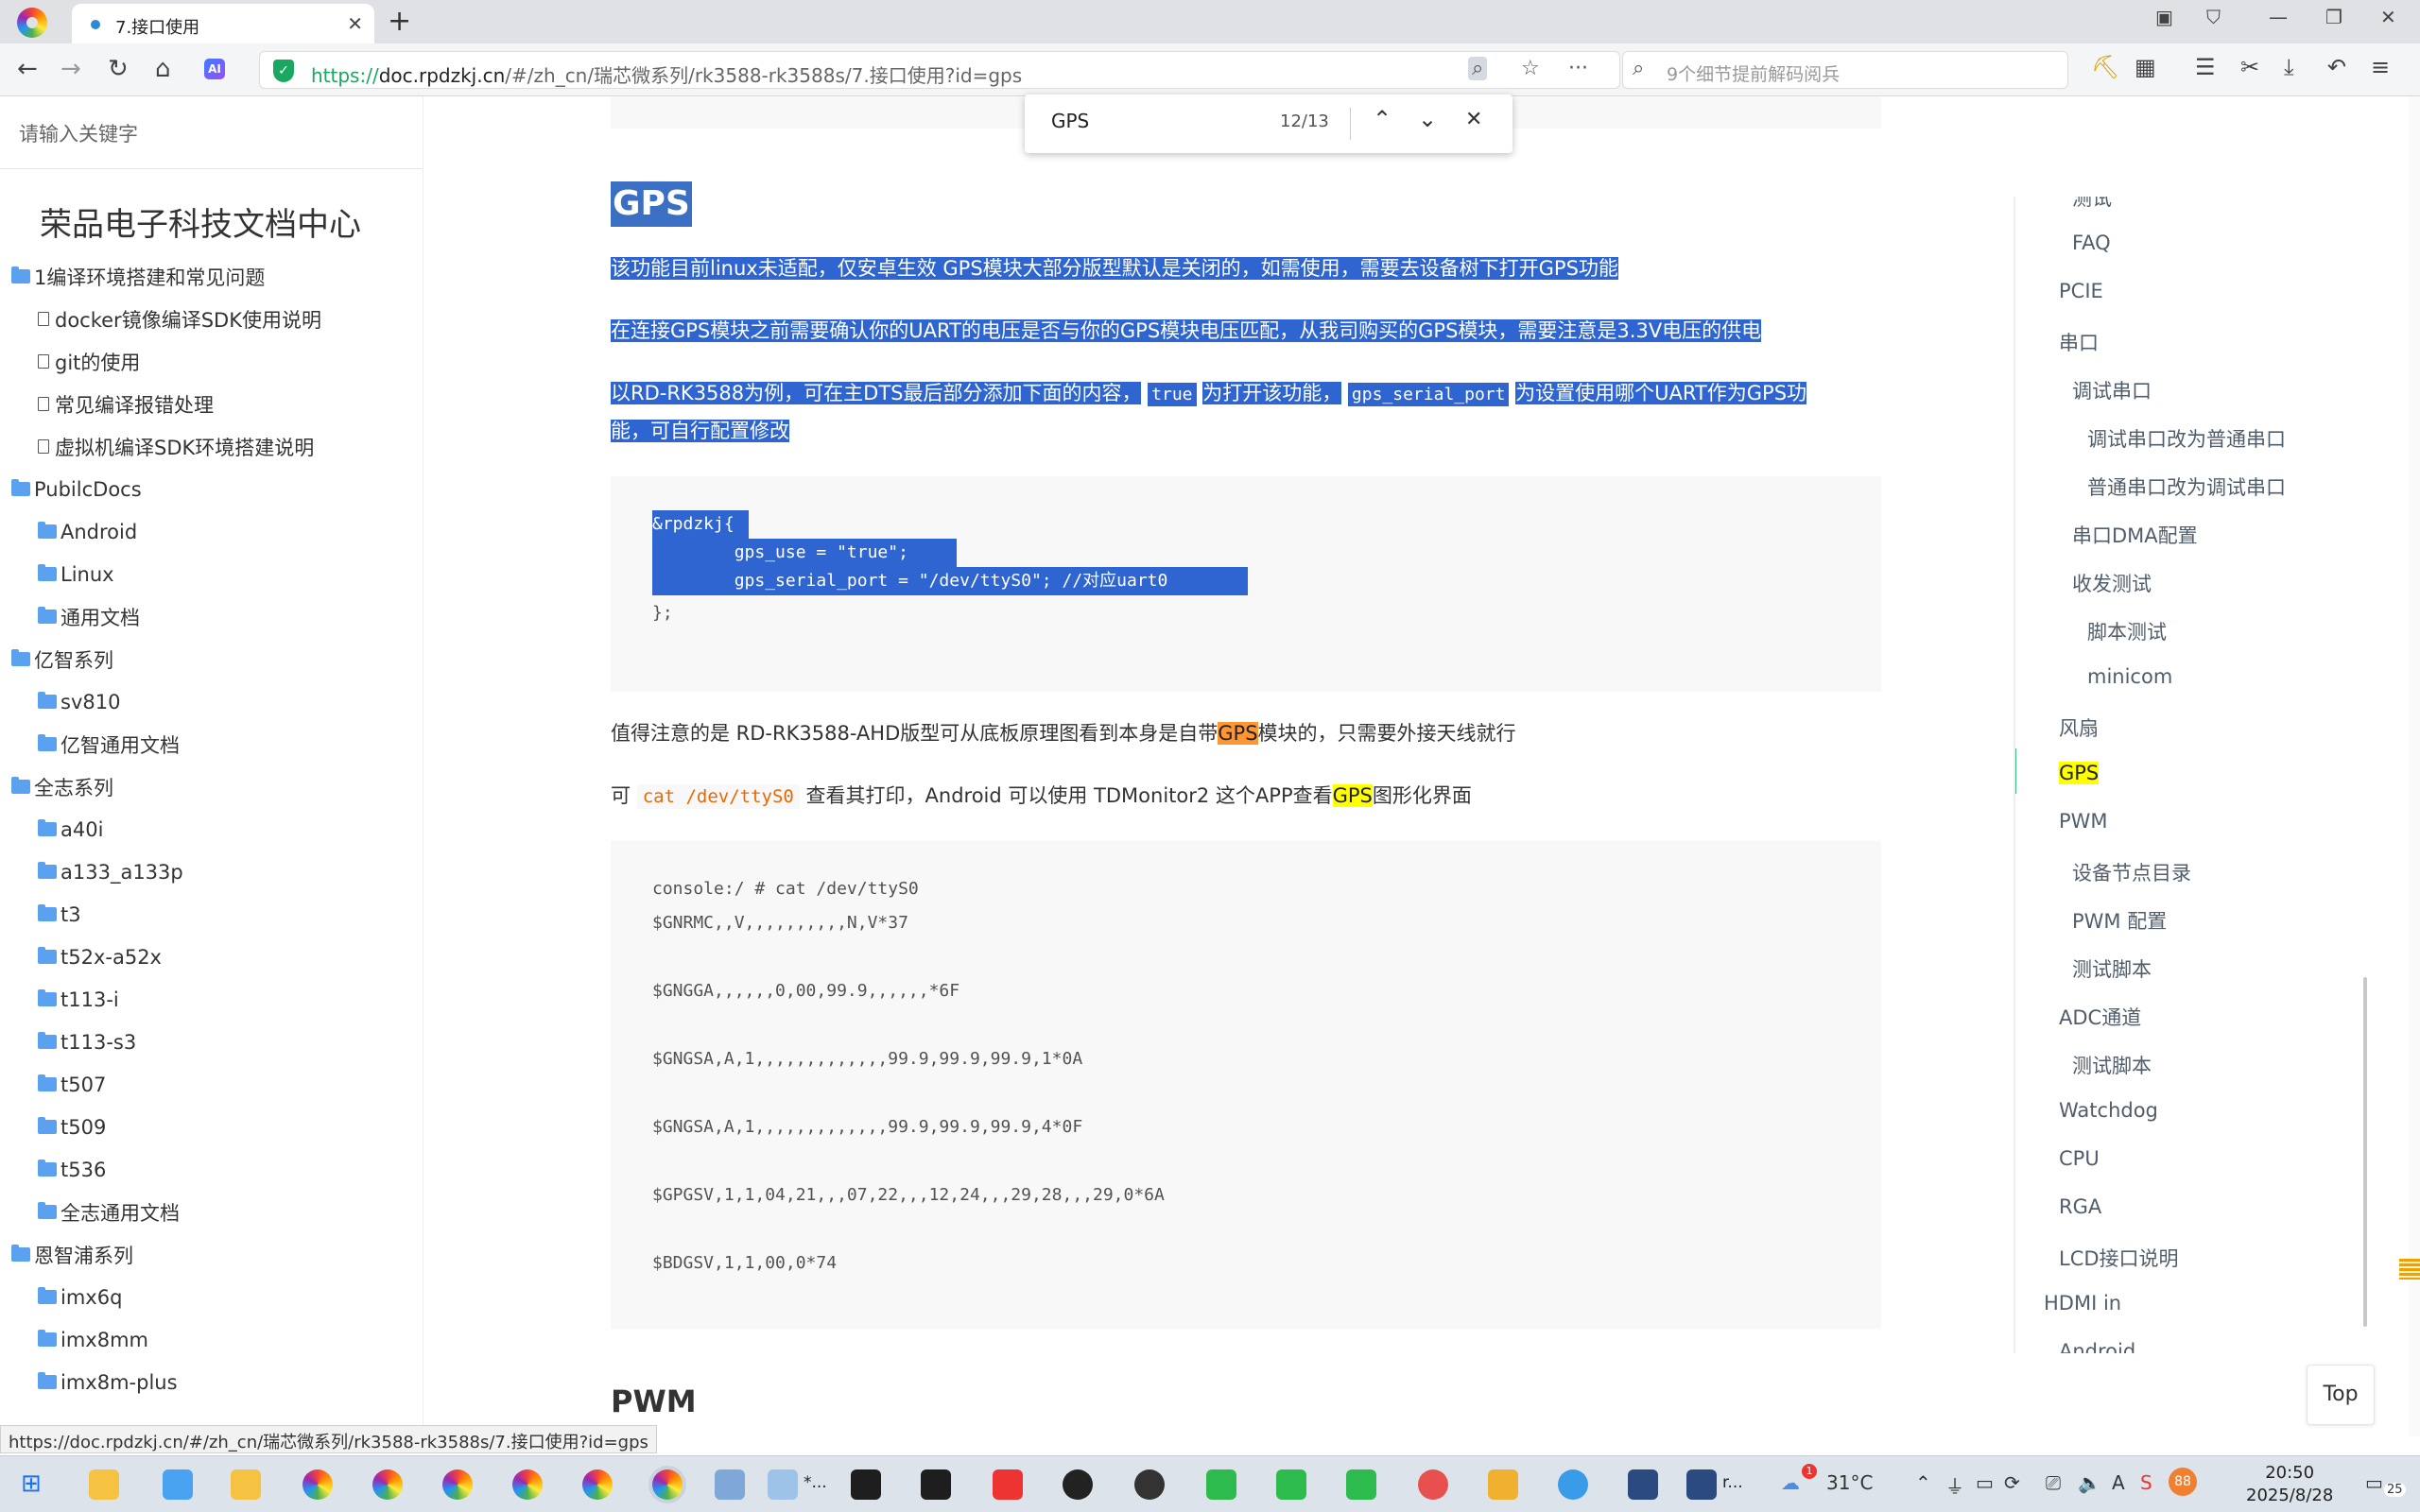  I want to click on sidebar-tree-item: 恩智浦系列, so click(211, 1254).